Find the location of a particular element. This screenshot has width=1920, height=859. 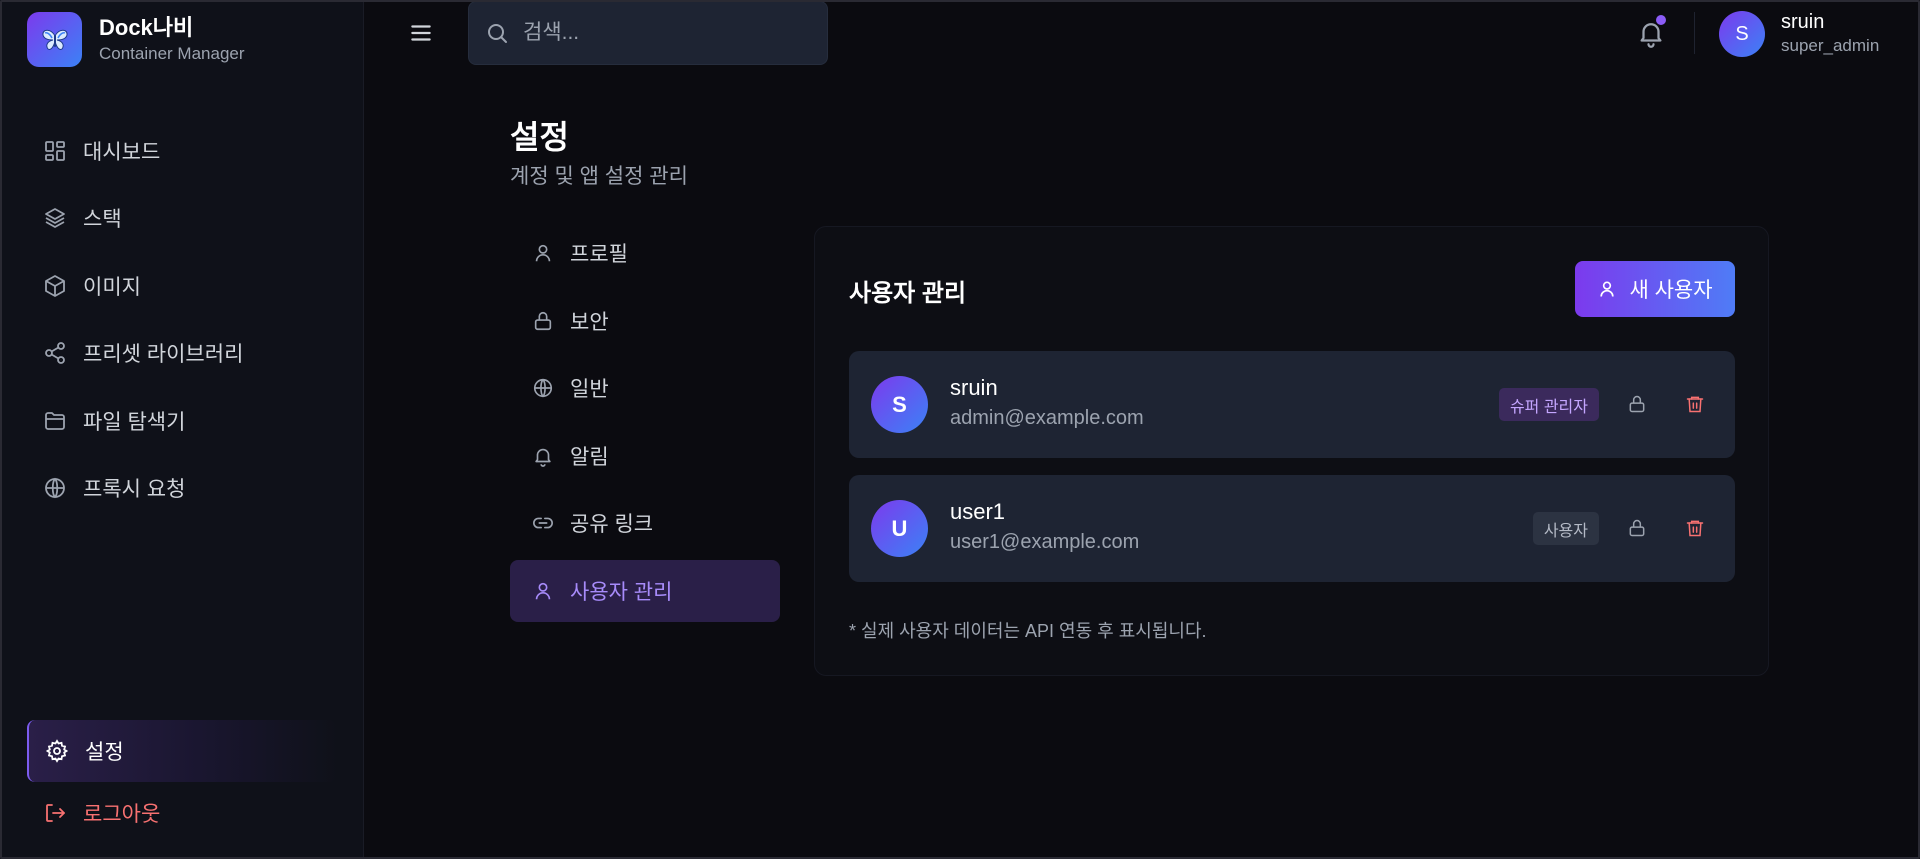

box-icon is located at coordinates (55, 285).